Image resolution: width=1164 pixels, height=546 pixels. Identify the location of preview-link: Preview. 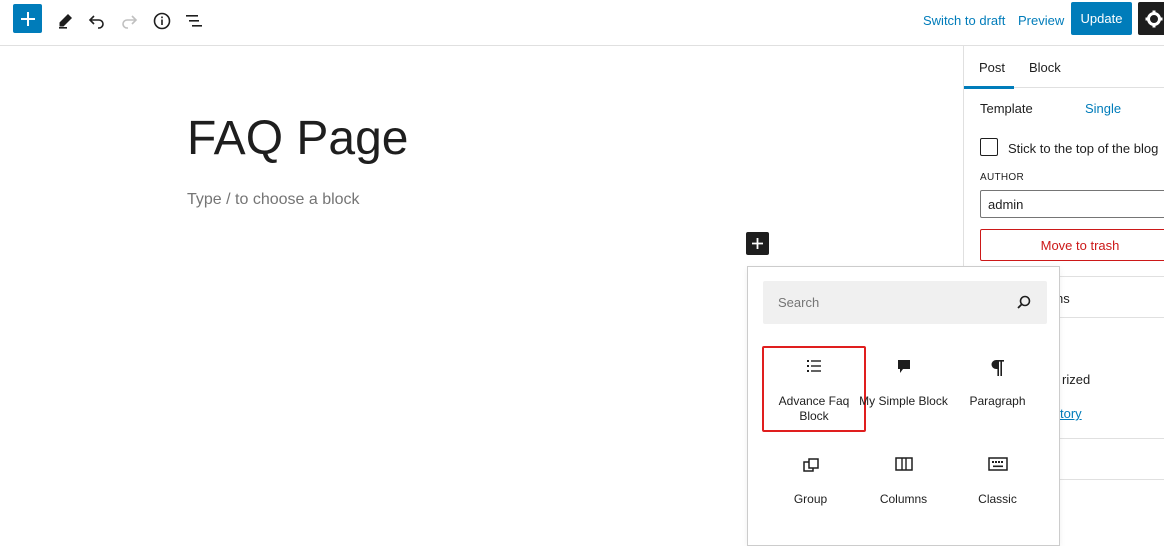
(1041, 20).